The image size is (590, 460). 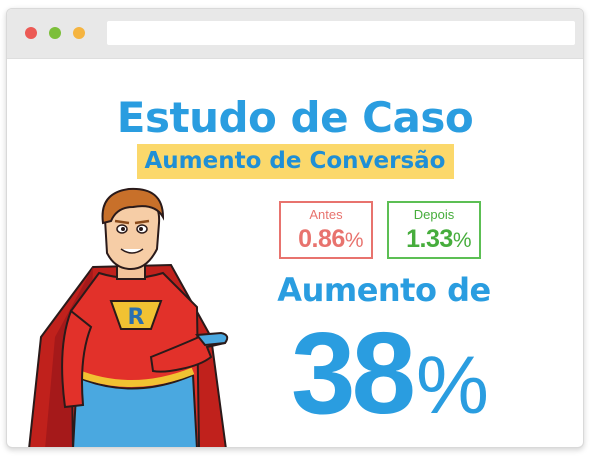 What do you see at coordinates (55, 33) in the screenshot?
I see `minimize-dot-icon` at bounding box center [55, 33].